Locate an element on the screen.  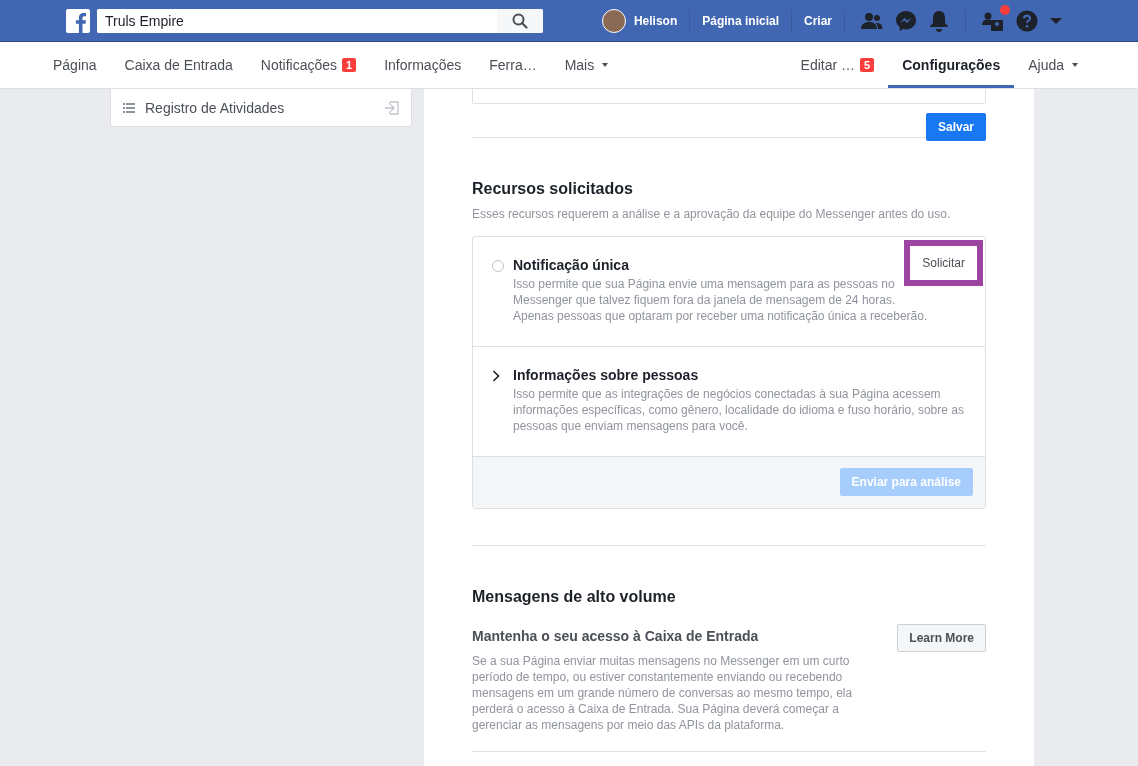
section-title: Recursos solicitados is located at coordinates (553, 189).